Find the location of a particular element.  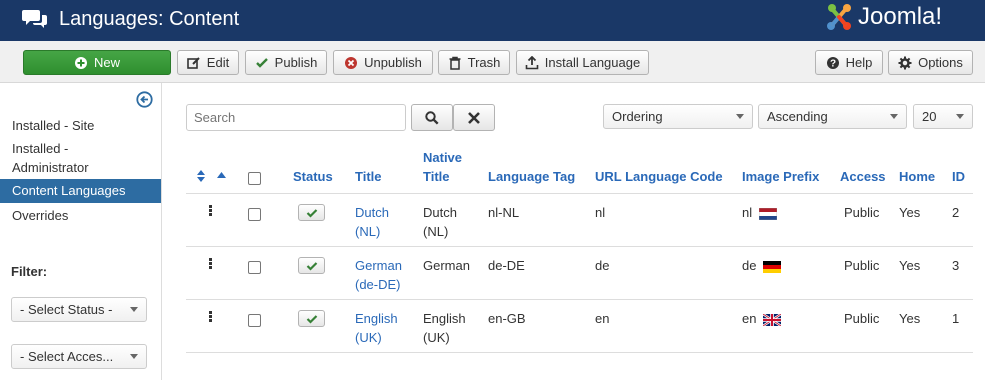

question-circle-icon: ? is located at coordinates (832, 62).